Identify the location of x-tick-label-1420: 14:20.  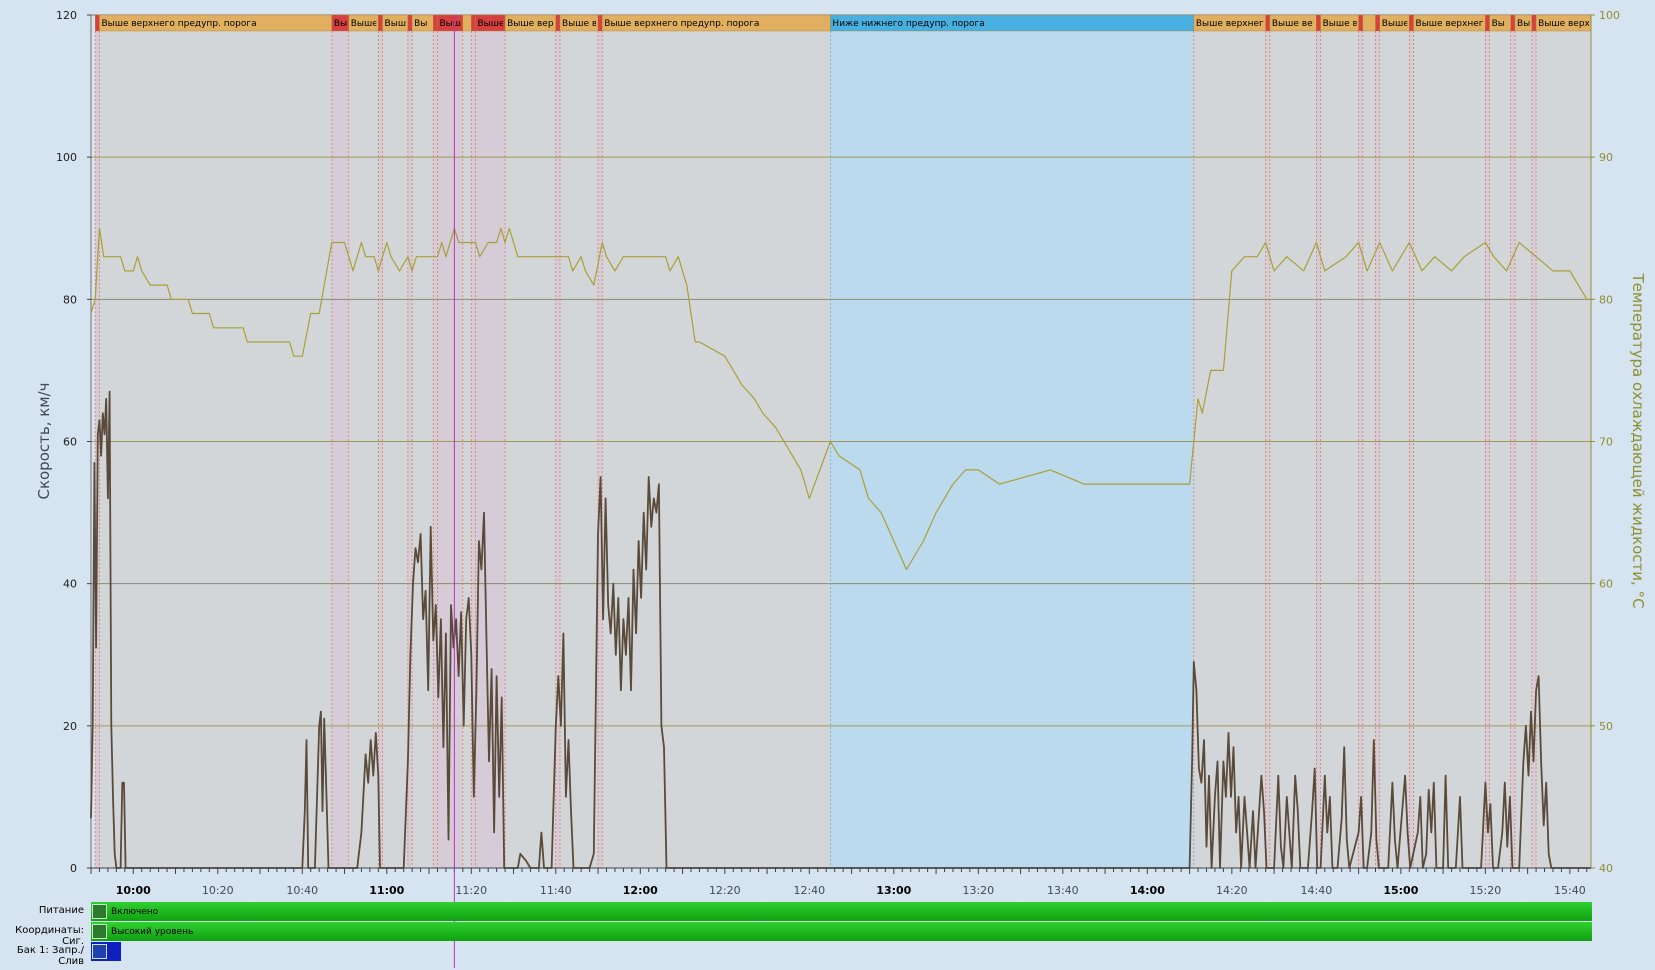
(1232, 890).